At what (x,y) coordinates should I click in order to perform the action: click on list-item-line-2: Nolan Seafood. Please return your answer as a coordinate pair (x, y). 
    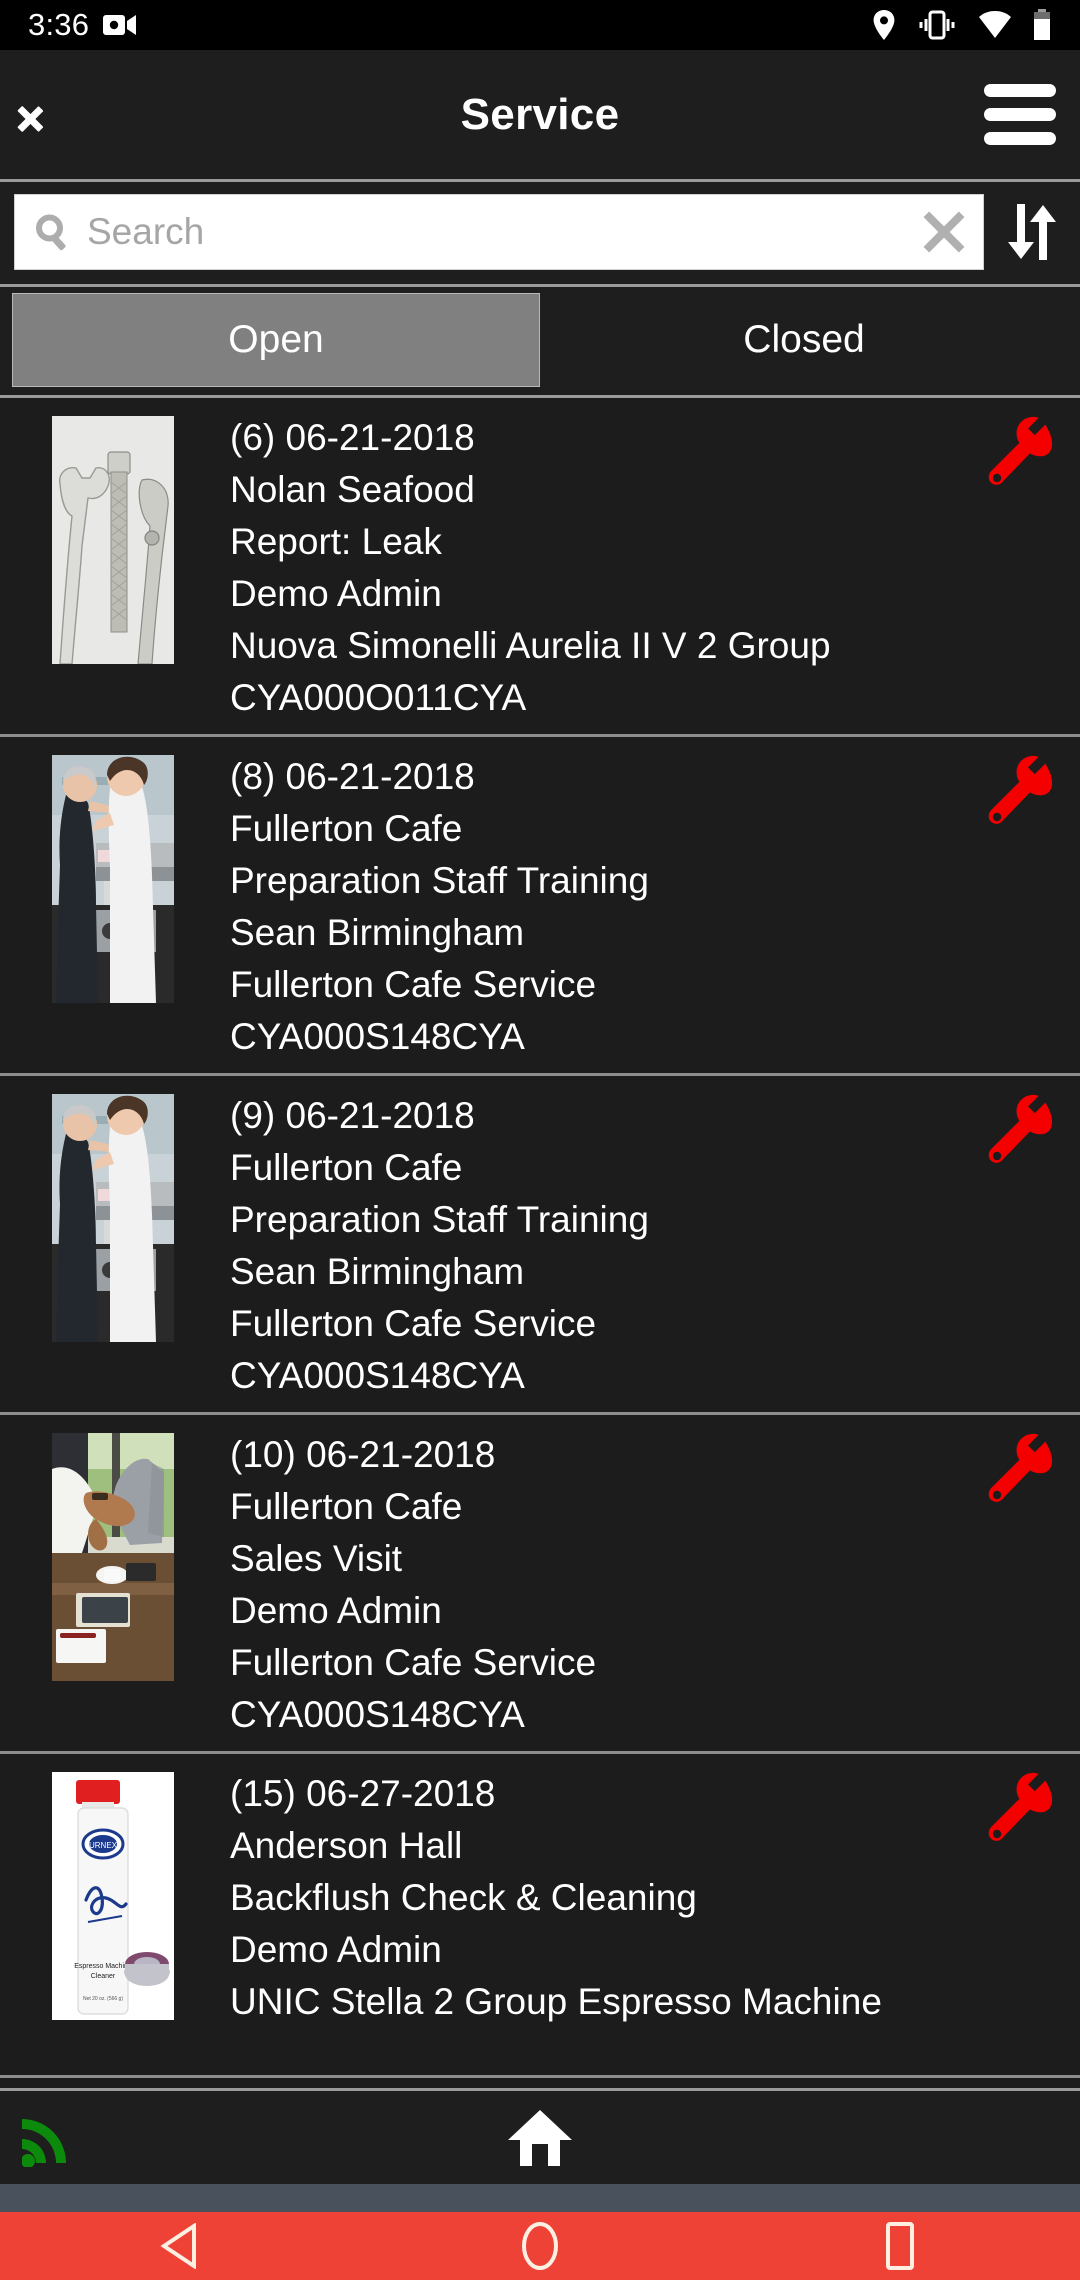
    Looking at the image, I should click on (352, 489).